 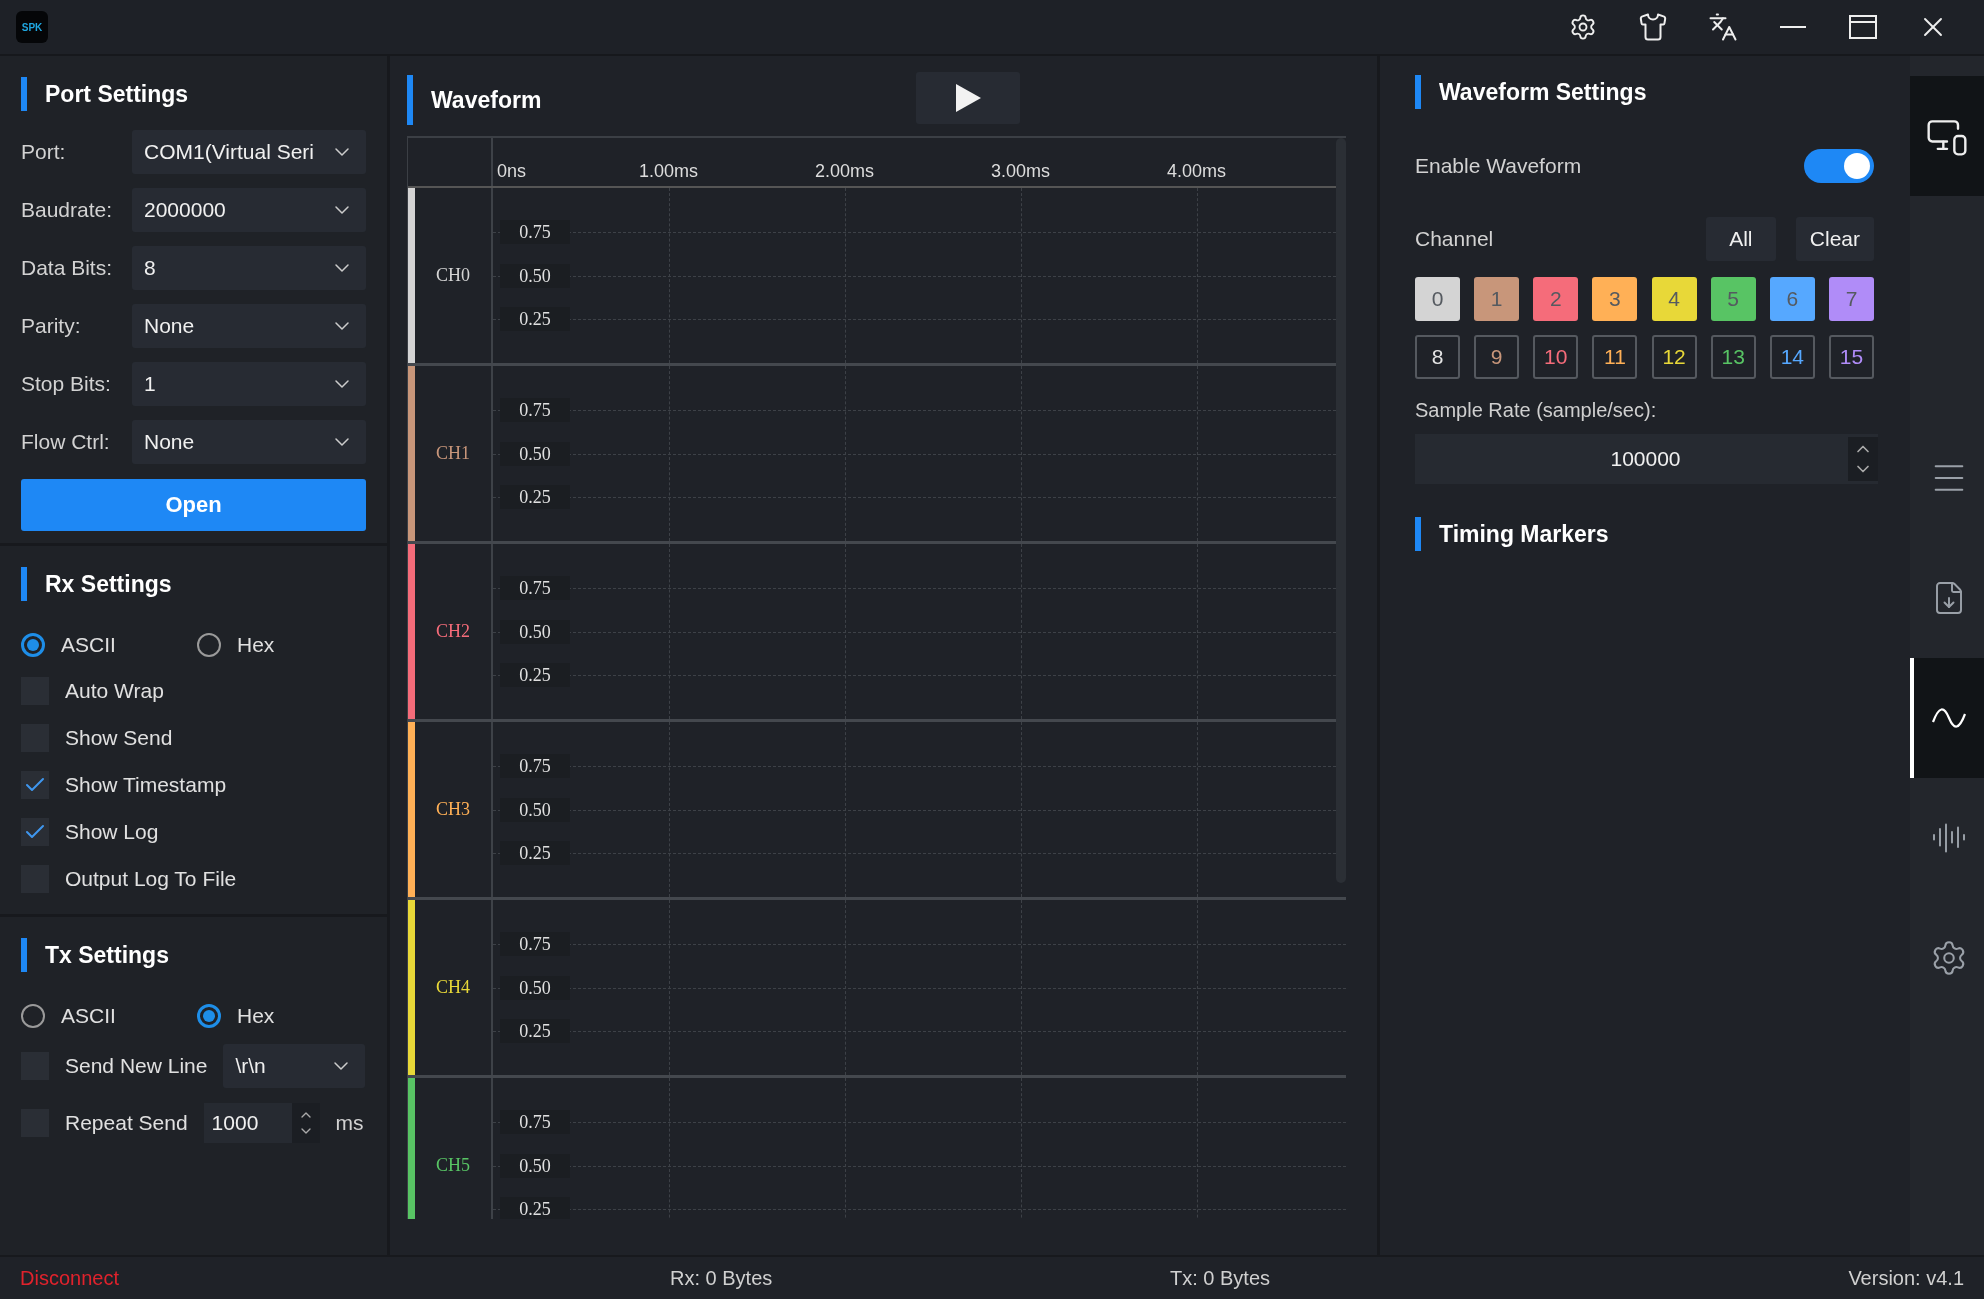 I want to click on section-title: Tx Settings, so click(x=107, y=955).